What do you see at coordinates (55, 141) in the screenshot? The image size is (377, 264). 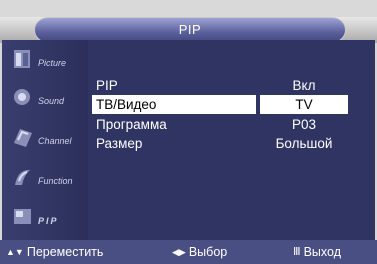 I see `sidebar-item-label: Channel` at bounding box center [55, 141].